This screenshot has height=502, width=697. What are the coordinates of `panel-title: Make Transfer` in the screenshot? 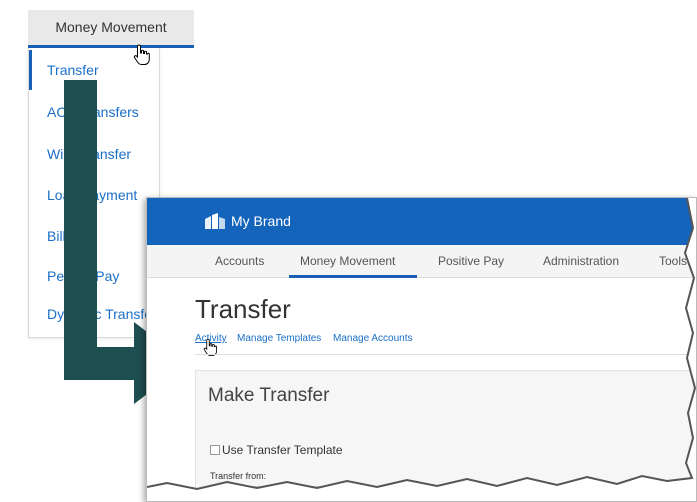 It's located at (269, 395).